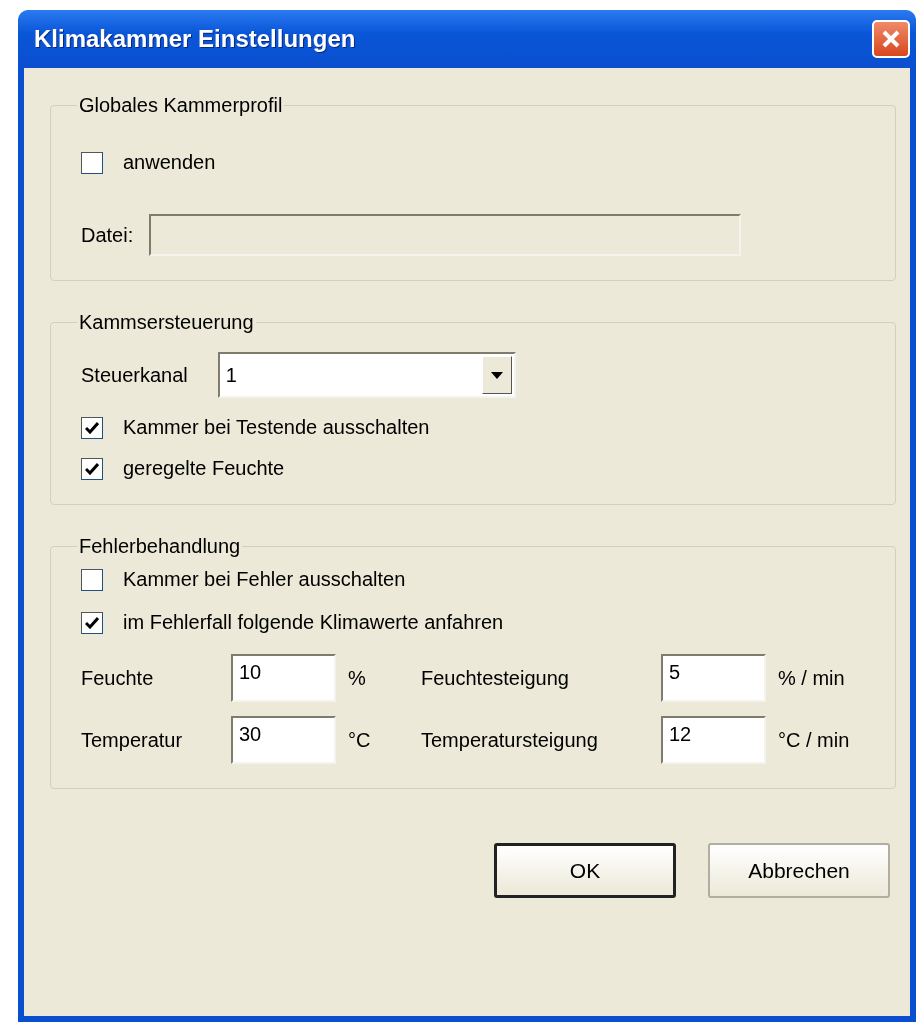 The image size is (916, 1031). I want to click on field-label: Steuerkanal, so click(134, 375).